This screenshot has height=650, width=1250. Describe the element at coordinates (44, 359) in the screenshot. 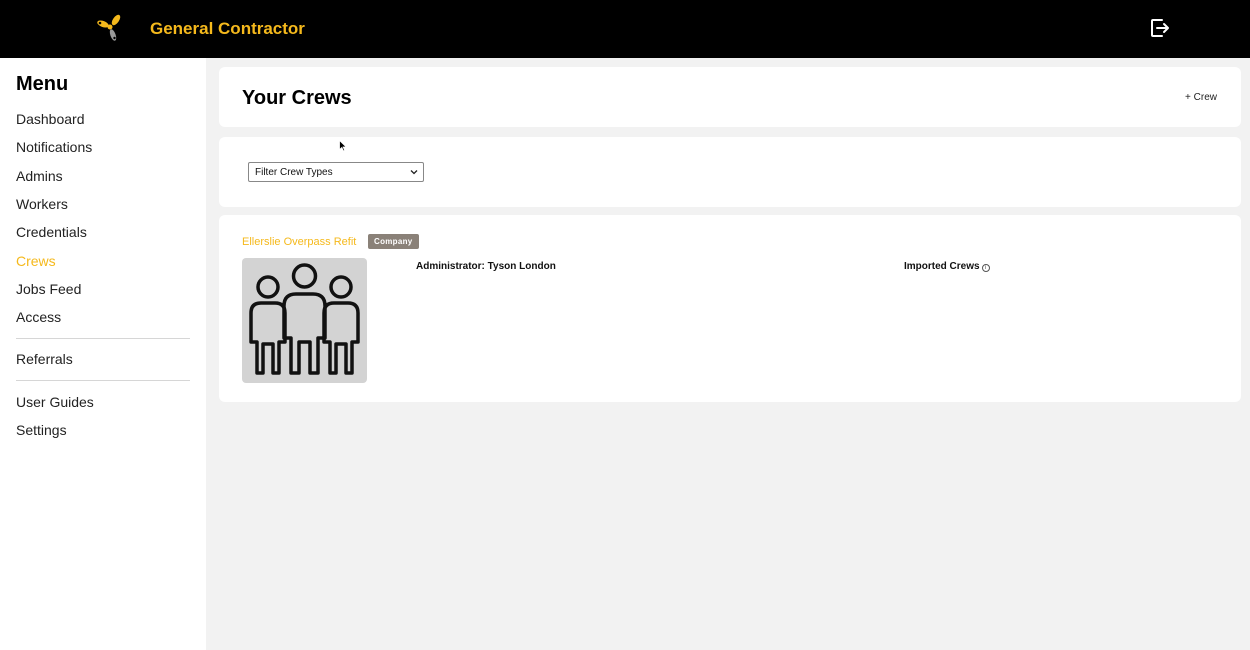

I see `sidebar-item-referrals: Referrals` at that location.